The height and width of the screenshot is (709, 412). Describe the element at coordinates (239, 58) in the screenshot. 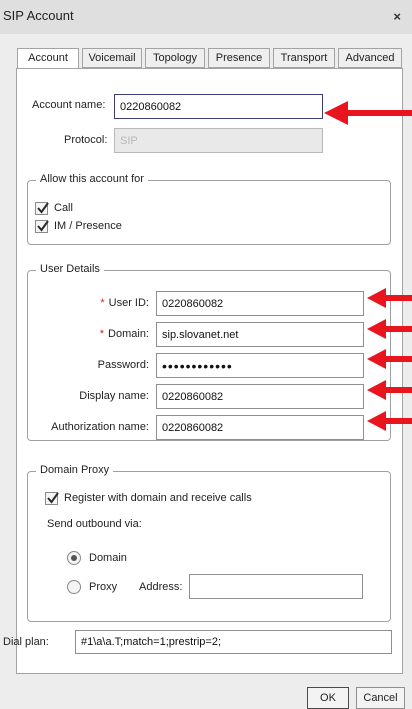

I see `tab-presence: Presence` at that location.